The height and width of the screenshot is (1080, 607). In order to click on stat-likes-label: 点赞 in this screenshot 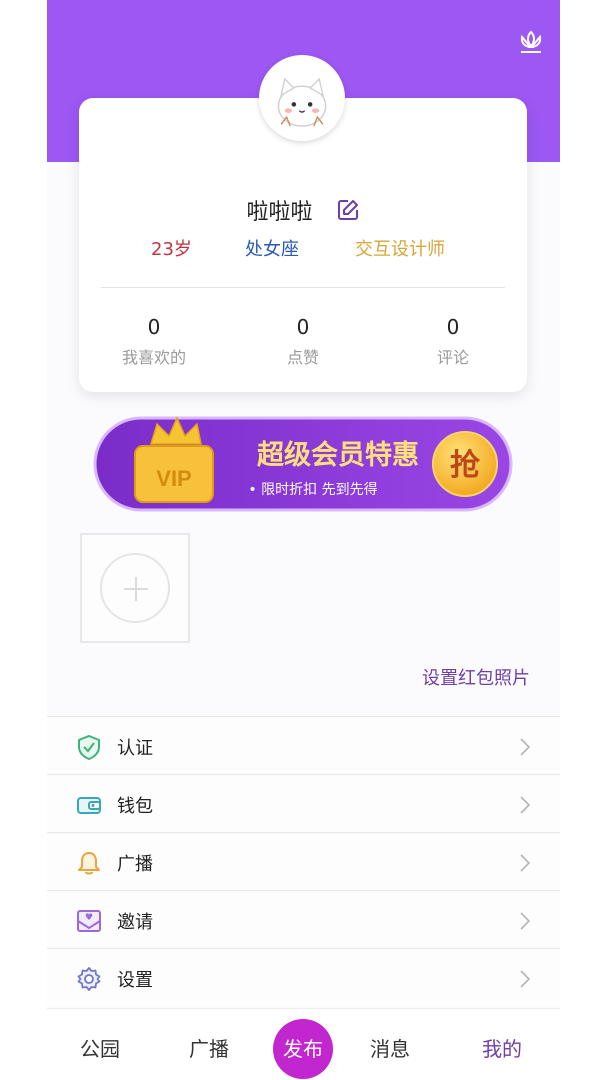, I will do `click(302, 357)`.